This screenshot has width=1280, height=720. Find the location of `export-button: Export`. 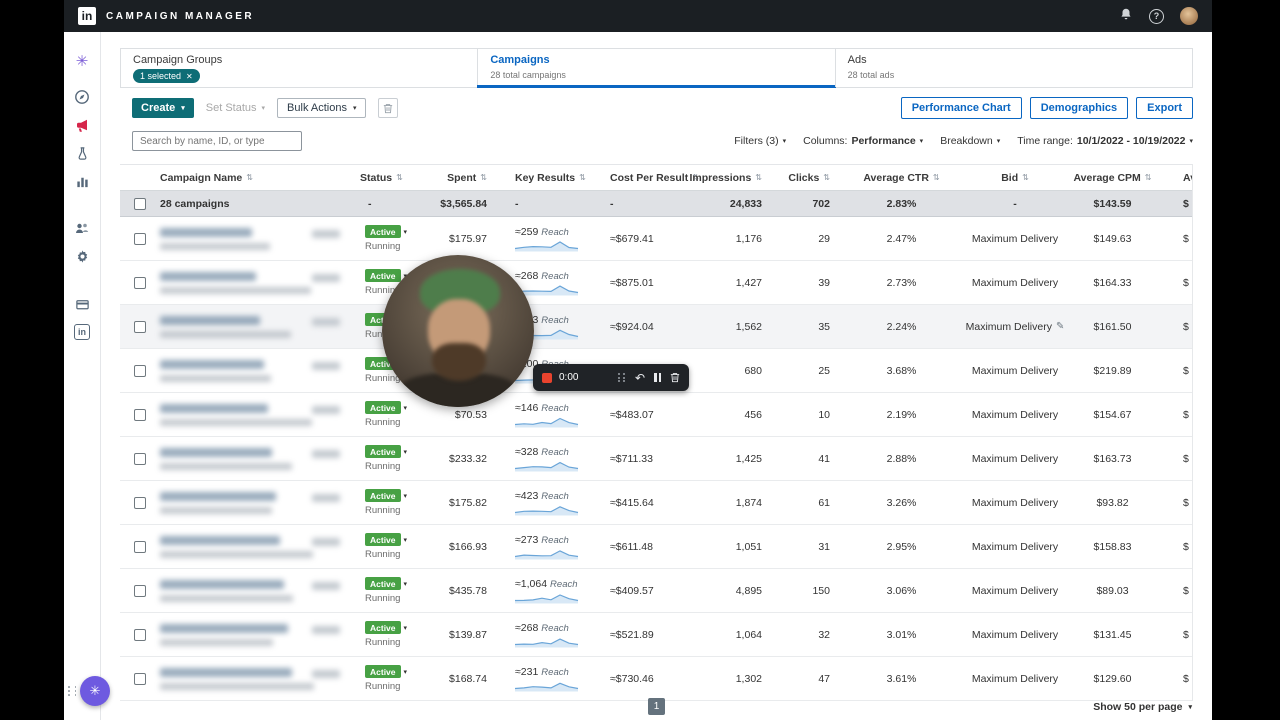

export-button: Export is located at coordinates (1164, 108).